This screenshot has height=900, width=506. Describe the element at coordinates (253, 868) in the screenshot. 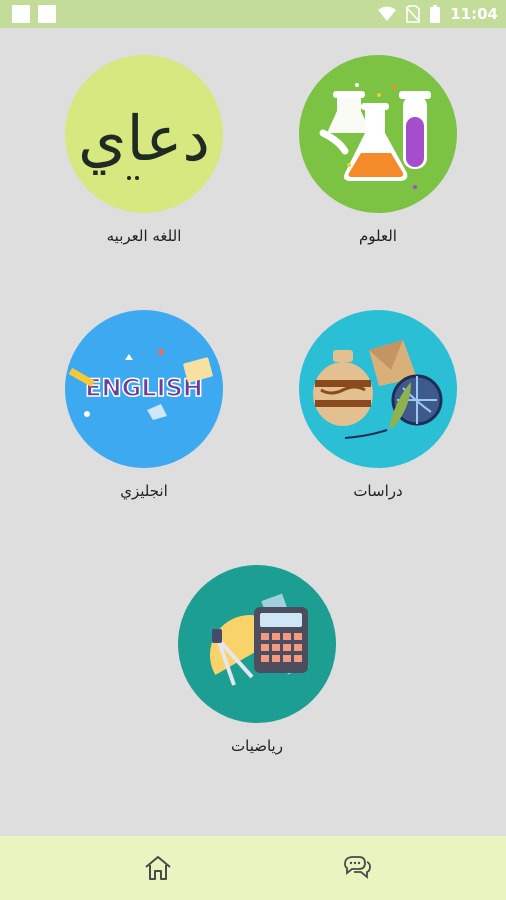

I see `bottom-nav` at that location.